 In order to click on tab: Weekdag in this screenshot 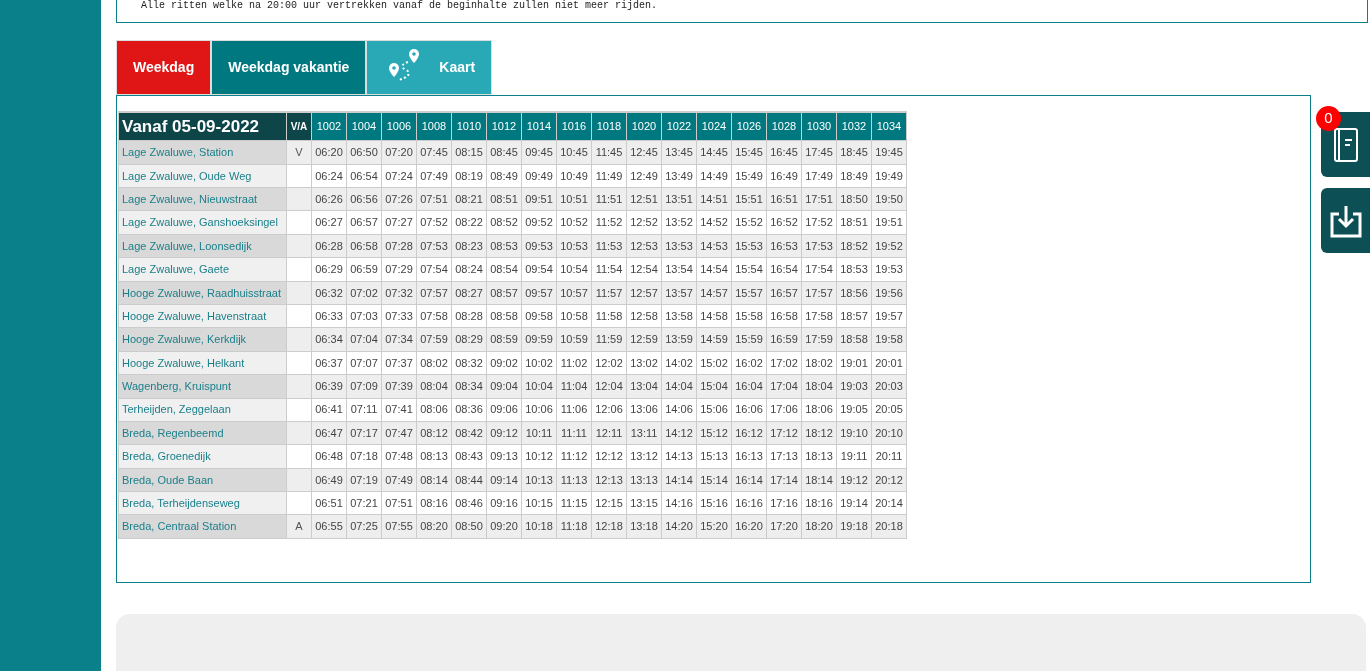, I will do `click(164, 67)`.